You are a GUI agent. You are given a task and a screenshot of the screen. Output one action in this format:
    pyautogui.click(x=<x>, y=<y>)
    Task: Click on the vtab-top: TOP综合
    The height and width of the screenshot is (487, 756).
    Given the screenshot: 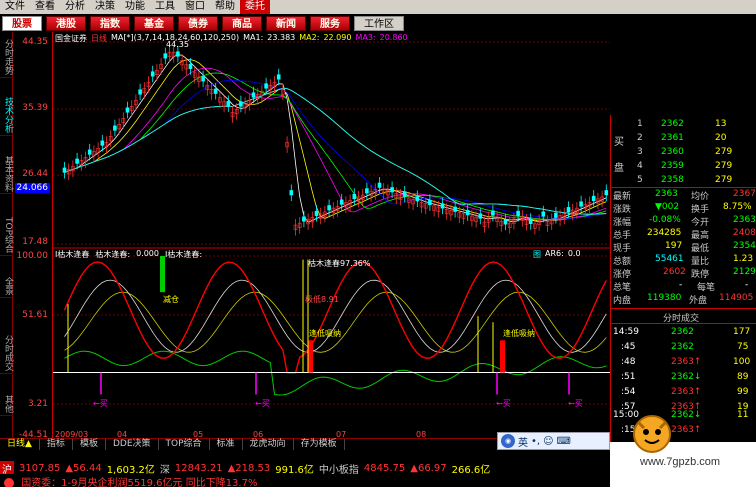 What is the action you would take?
    pyautogui.click(x=6, y=236)
    